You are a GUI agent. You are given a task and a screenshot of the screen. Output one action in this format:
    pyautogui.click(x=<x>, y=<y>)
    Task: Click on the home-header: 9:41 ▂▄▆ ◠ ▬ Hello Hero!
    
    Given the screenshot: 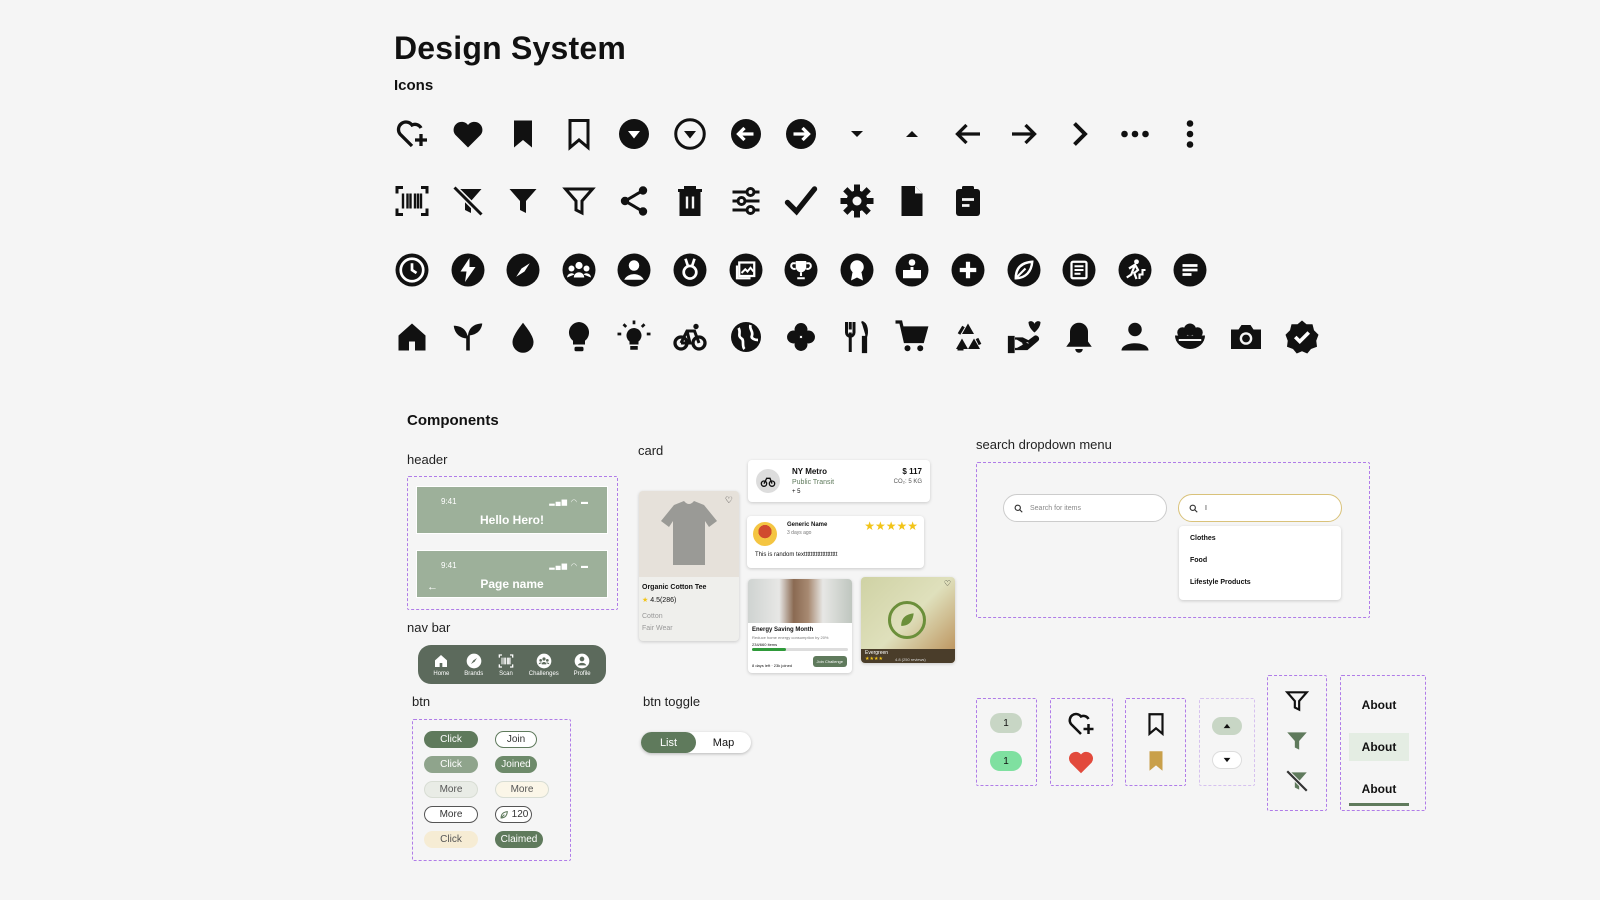 What is the action you would take?
    pyautogui.click(x=512, y=510)
    